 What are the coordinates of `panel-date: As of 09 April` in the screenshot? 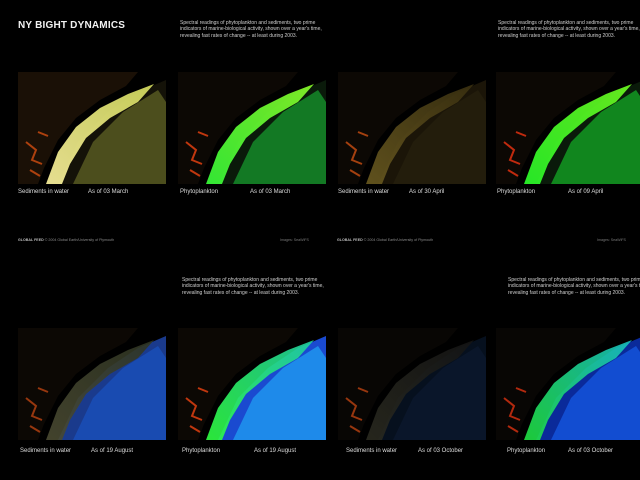 It's located at (586, 192).